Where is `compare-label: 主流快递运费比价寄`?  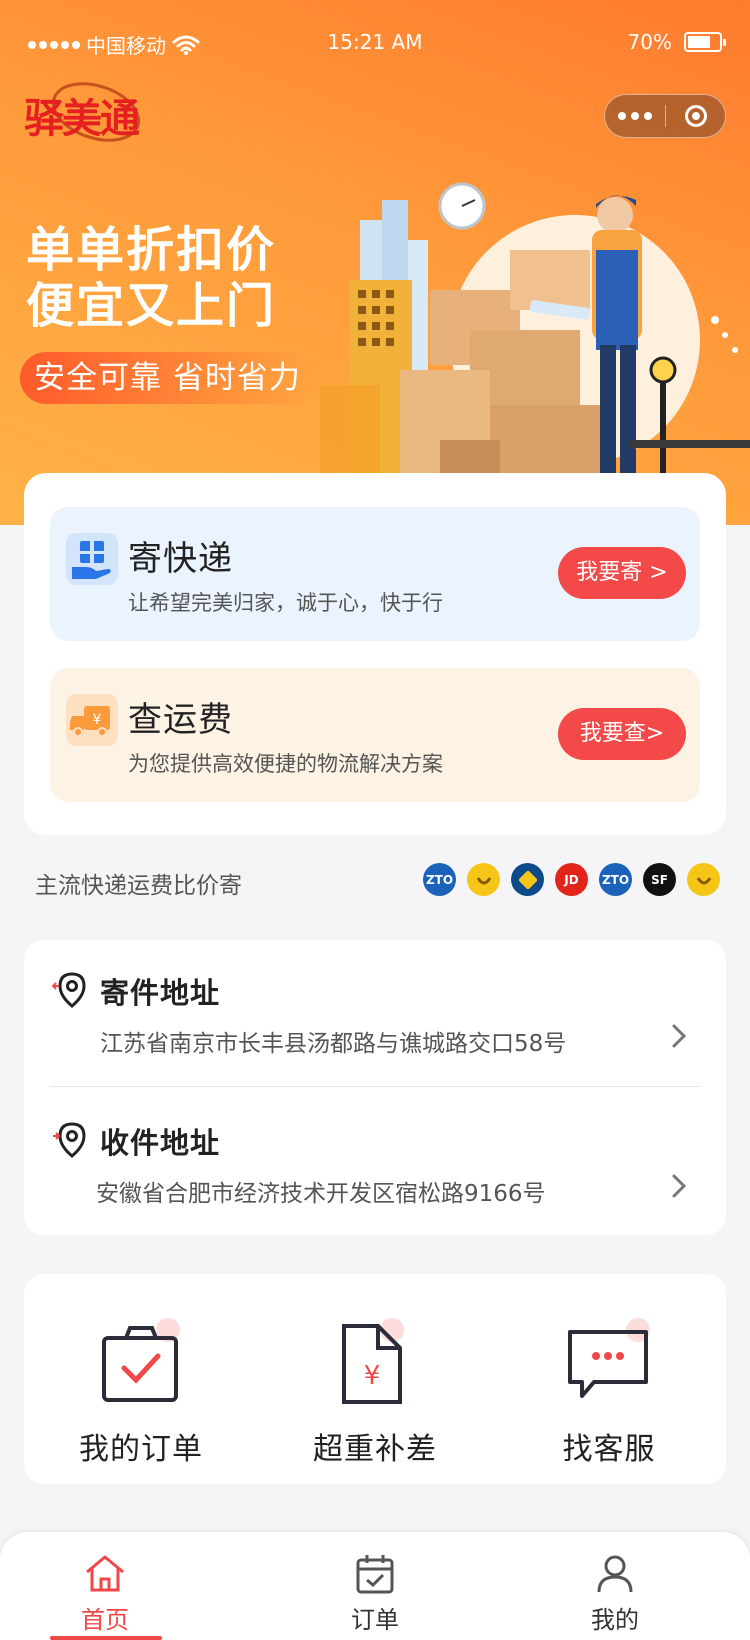 compare-label: 主流快递运费比价寄 is located at coordinates (138, 886).